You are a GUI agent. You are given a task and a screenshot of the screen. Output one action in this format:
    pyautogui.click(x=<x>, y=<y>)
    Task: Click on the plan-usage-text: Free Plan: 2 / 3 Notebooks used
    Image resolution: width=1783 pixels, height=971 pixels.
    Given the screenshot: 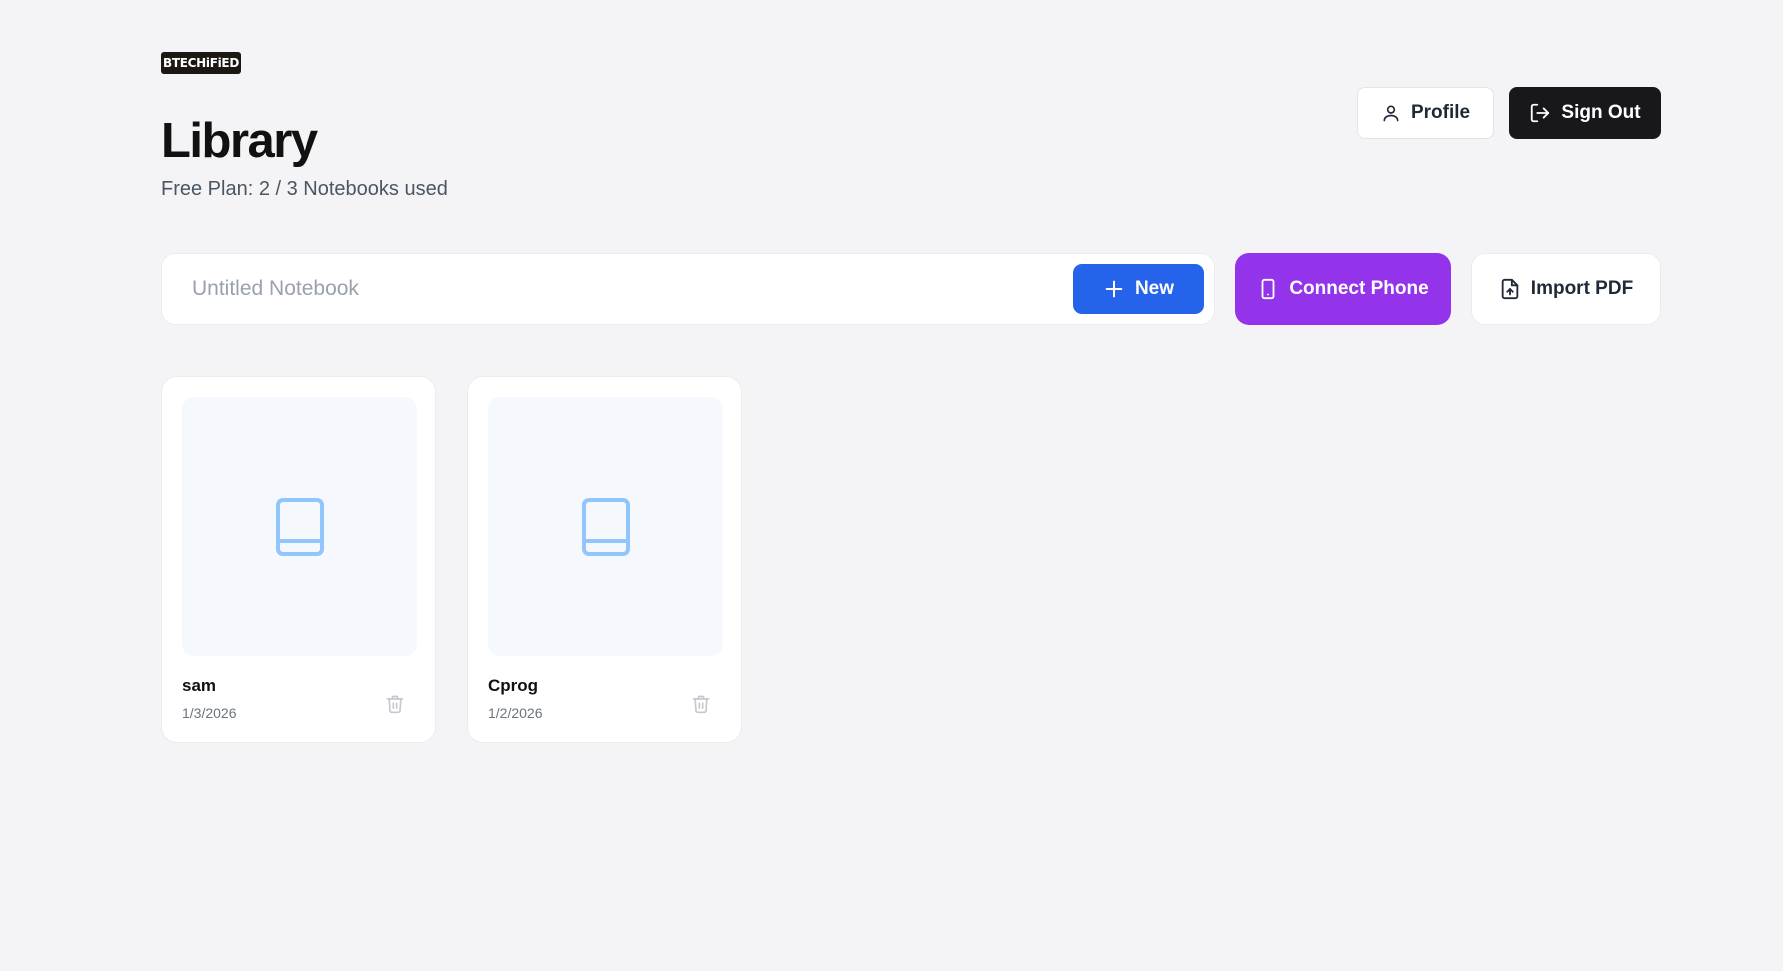 What is the action you would take?
    pyautogui.click(x=304, y=189)
    